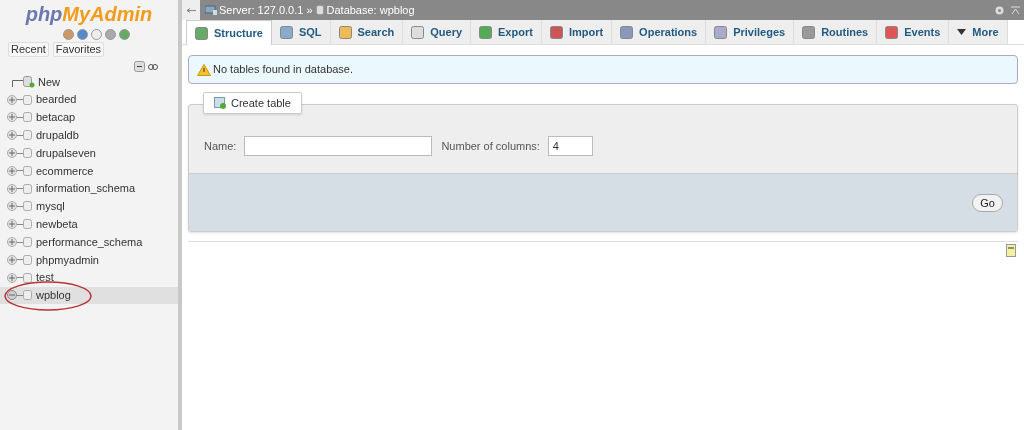 Image resolution: width=1024 pixels, height=430 pixels. Describe the element at coordinates (577, 32) in the screenshot. I see `tab: Import` at that location.